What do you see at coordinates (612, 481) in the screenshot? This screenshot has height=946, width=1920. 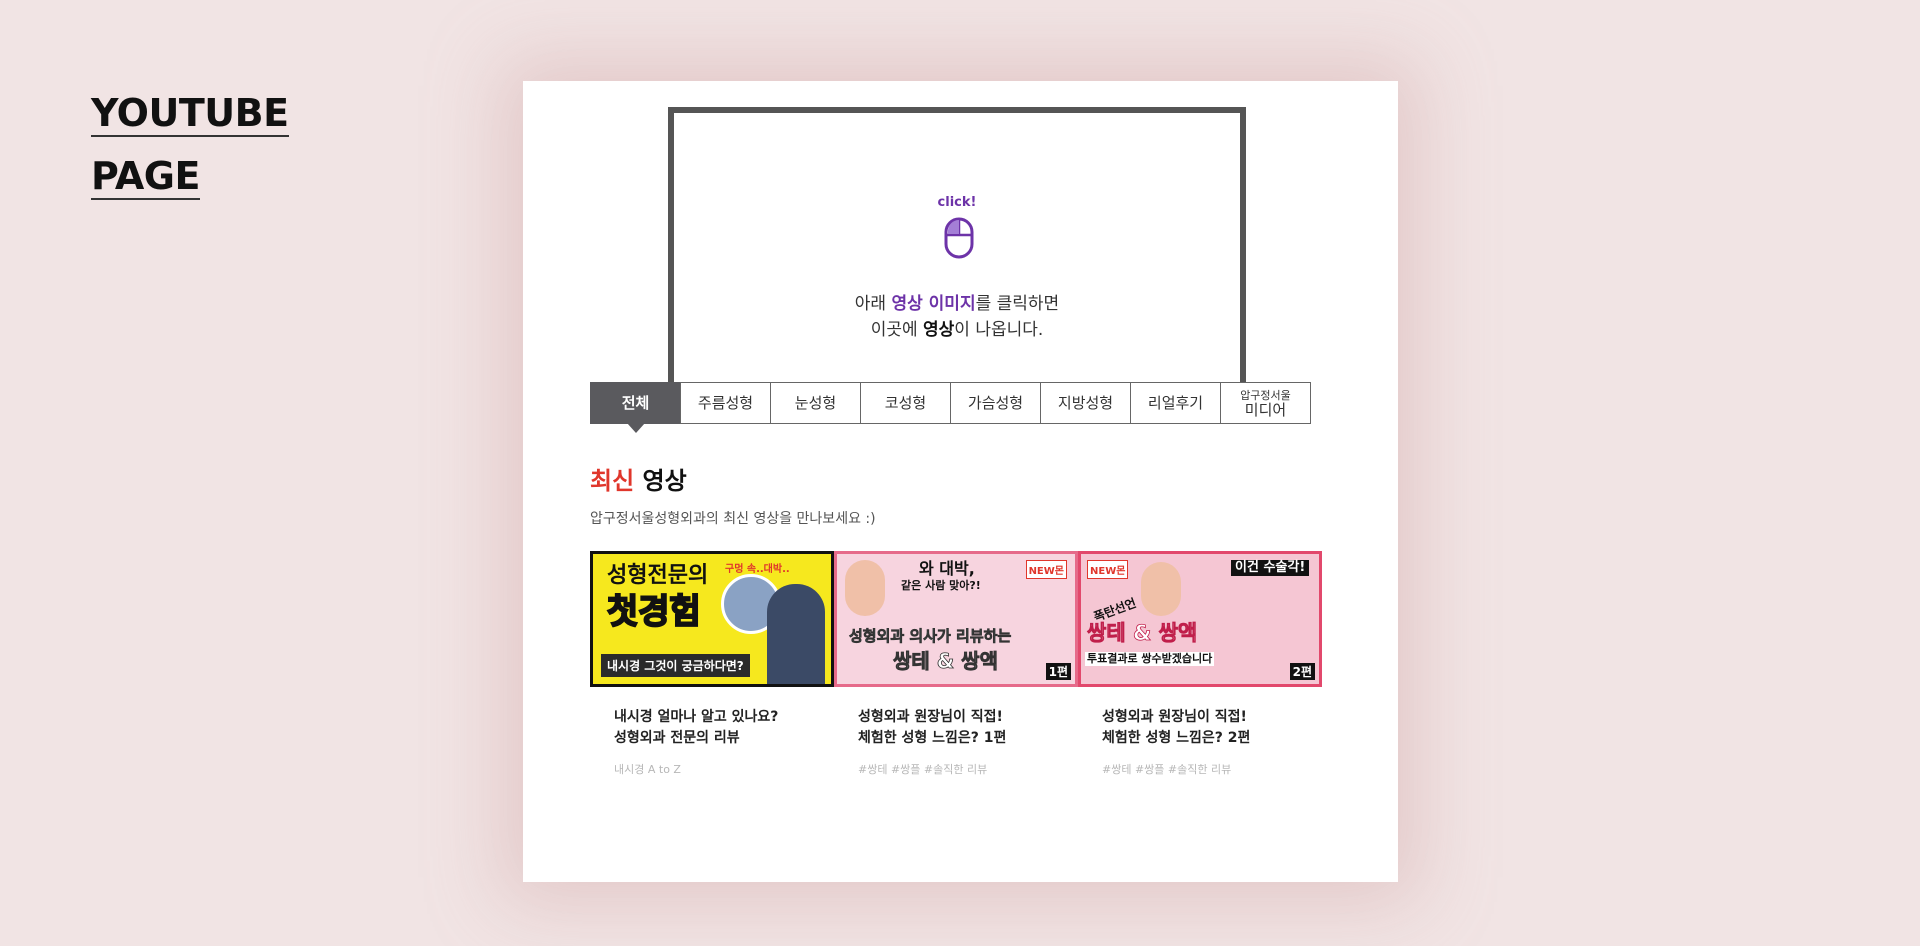 I see `section-title-highlight: 최신` at bounding box center [612, 481].